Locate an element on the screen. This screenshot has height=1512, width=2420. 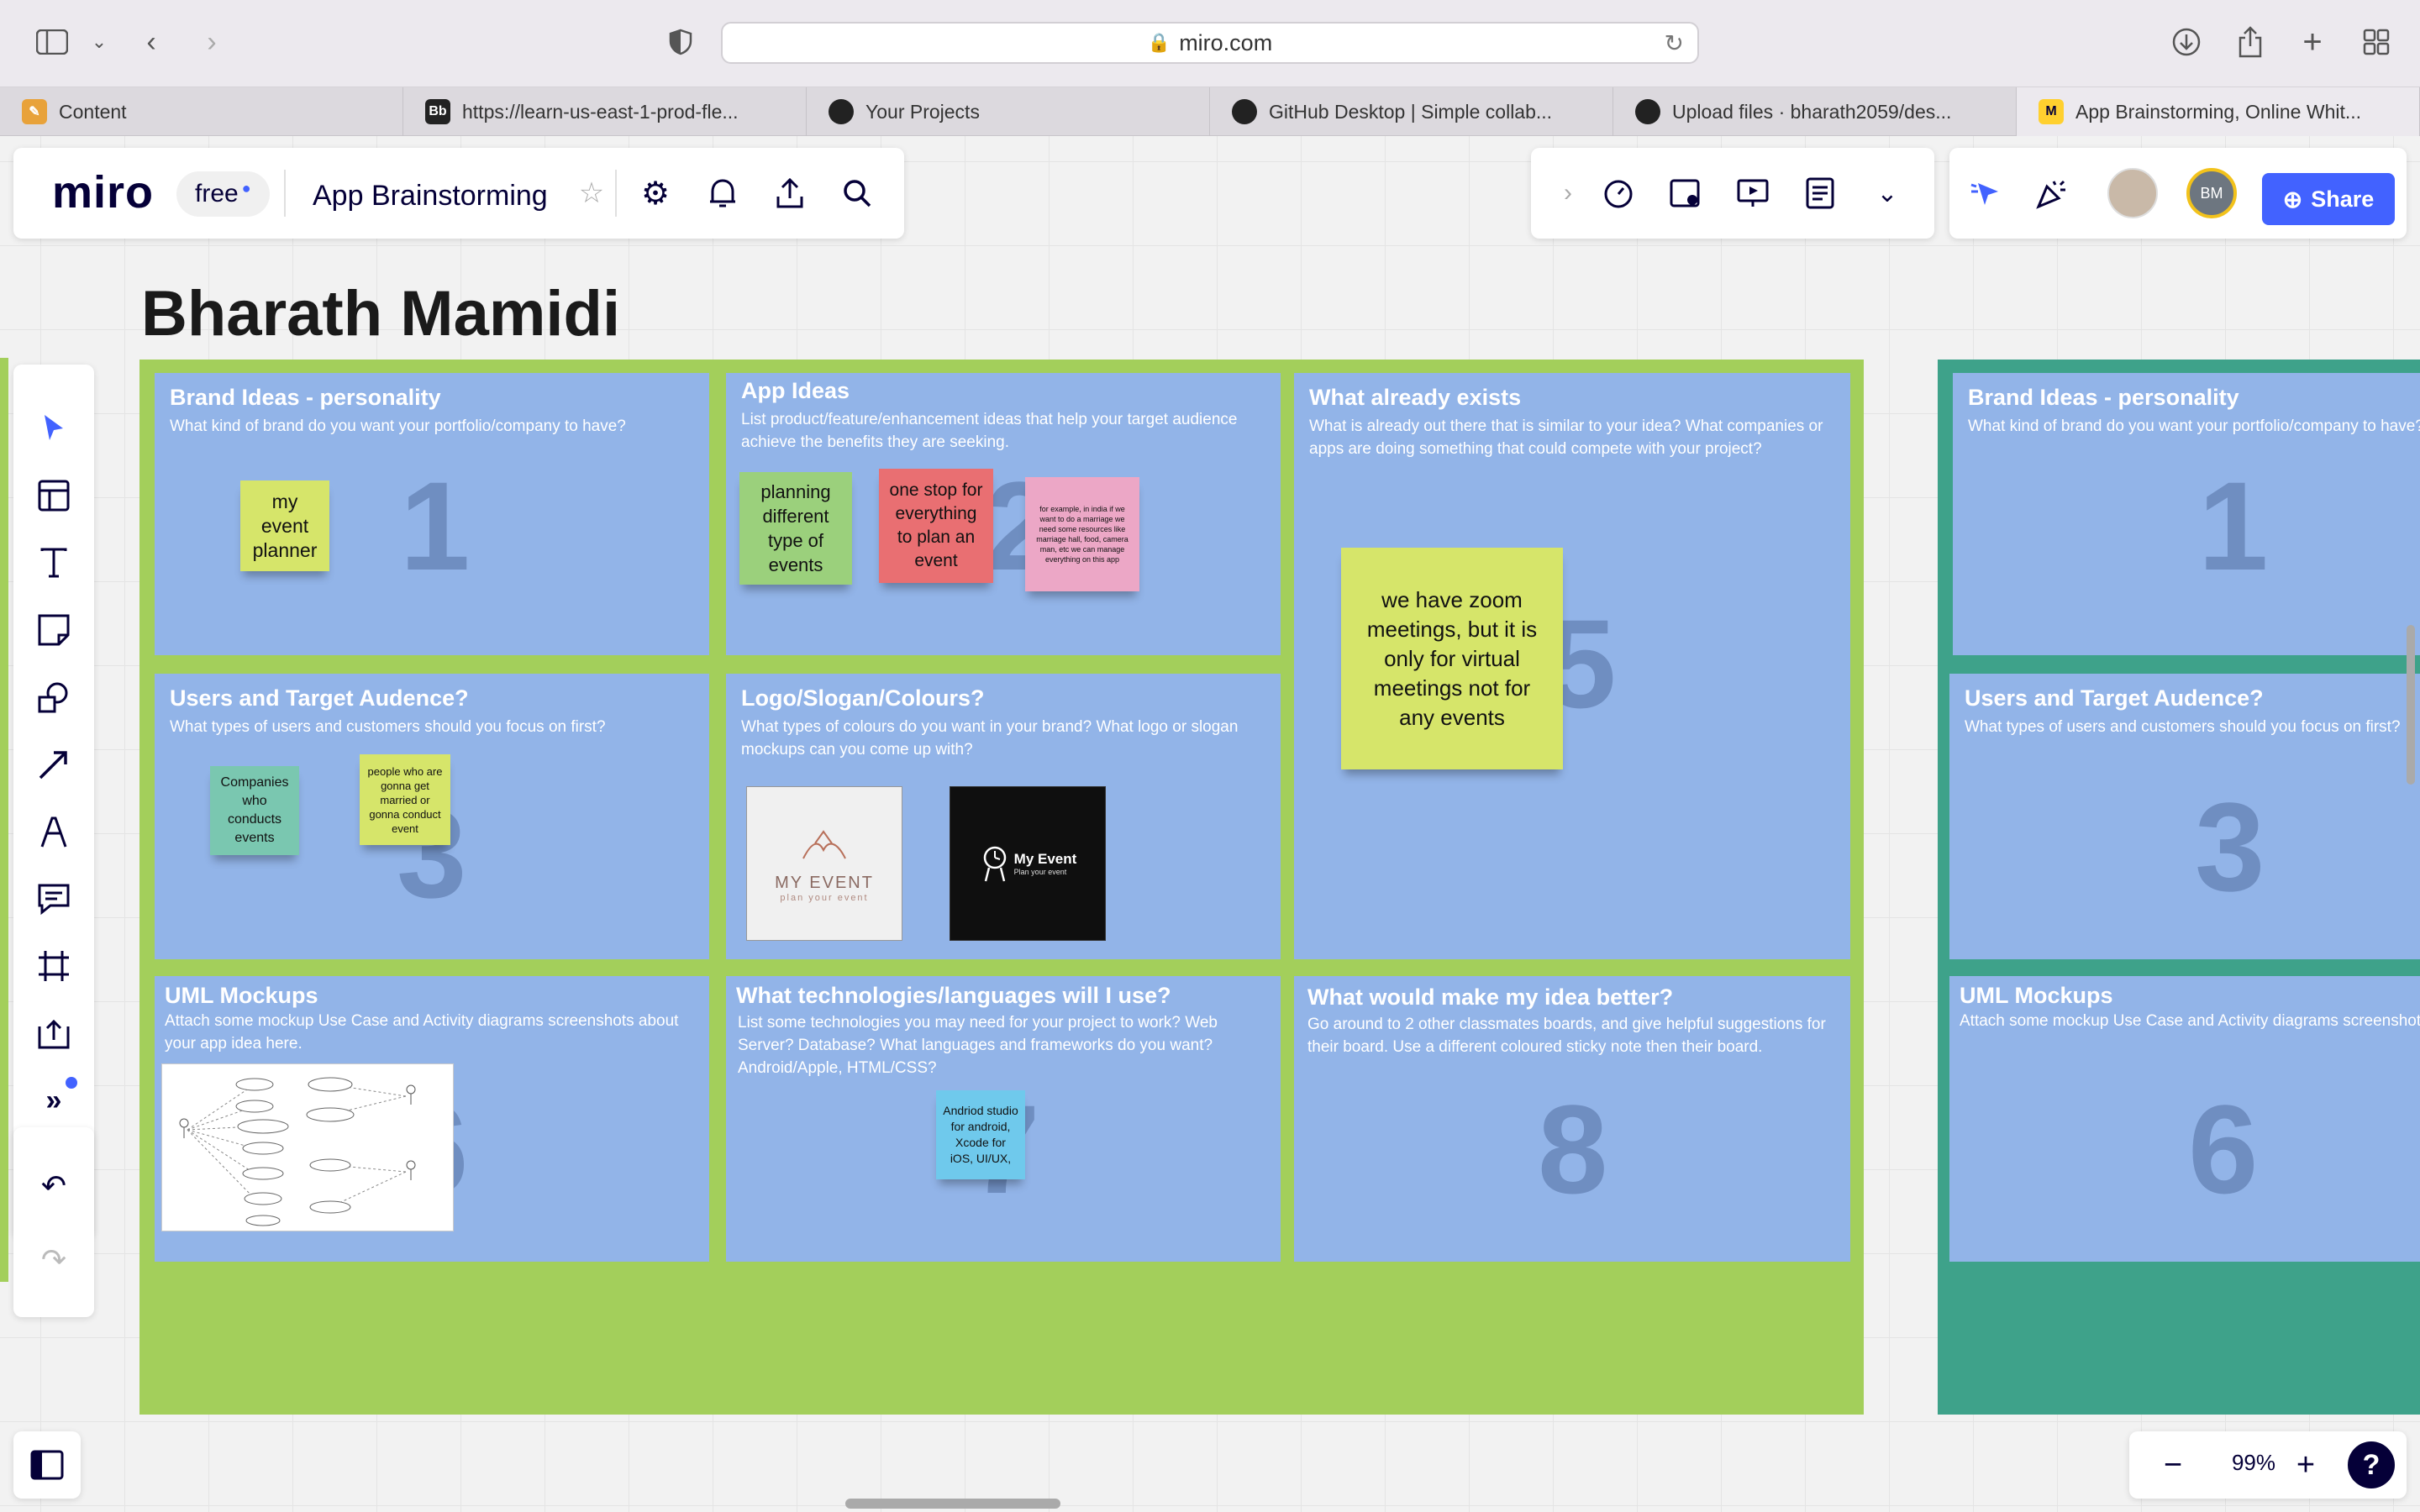
sticky-note: planning different type of events is located at coordinates (795, 528).